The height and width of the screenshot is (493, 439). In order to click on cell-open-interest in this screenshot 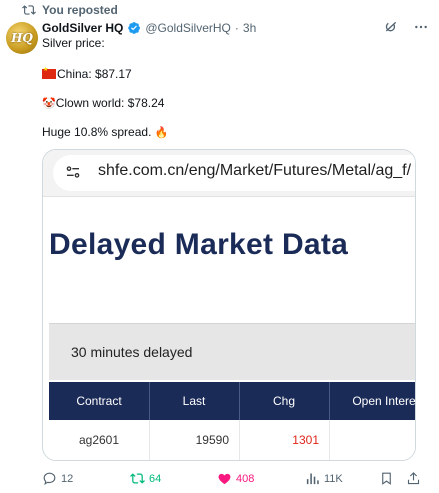, I will do `click(372, 440)`.